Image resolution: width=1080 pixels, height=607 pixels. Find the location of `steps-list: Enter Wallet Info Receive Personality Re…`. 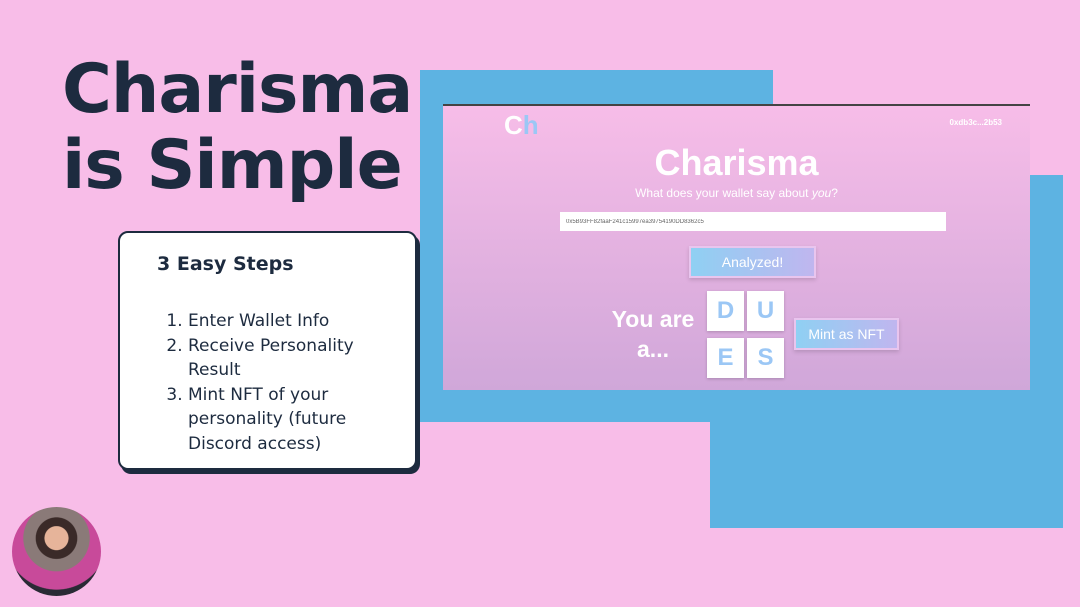

steps-list: Enter Wallet Info Receive Personality Re… is located at coordinates (290, 382).